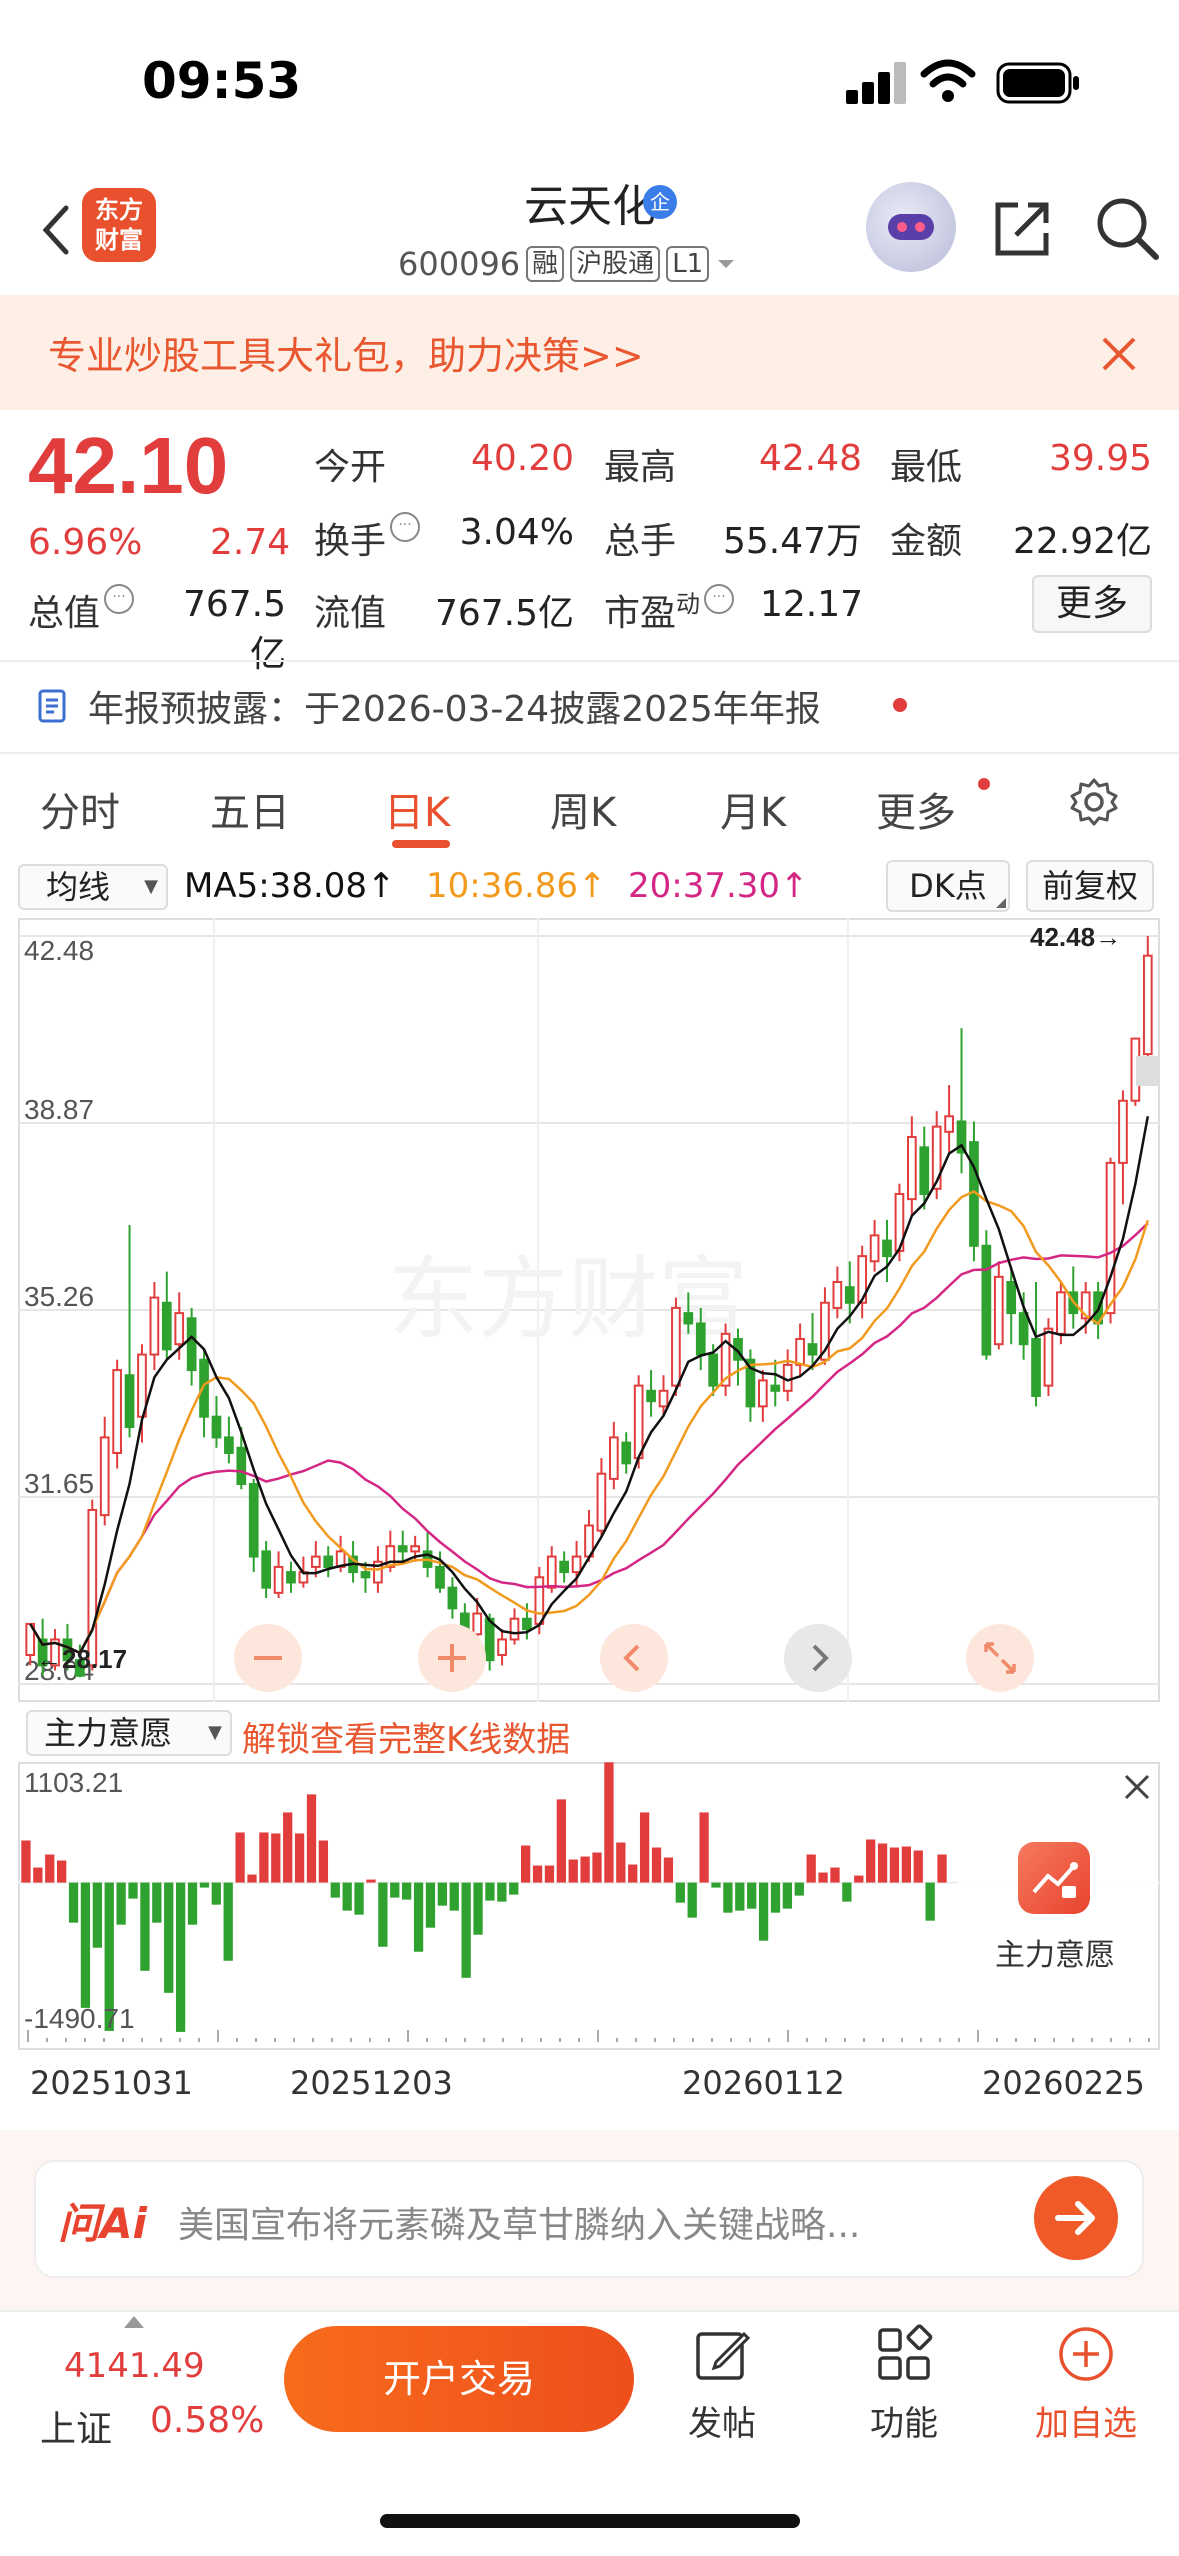 The height and width of the screenshot is (2556, 1179). I want to click on change-amount: 2.74, so click(250, 542).